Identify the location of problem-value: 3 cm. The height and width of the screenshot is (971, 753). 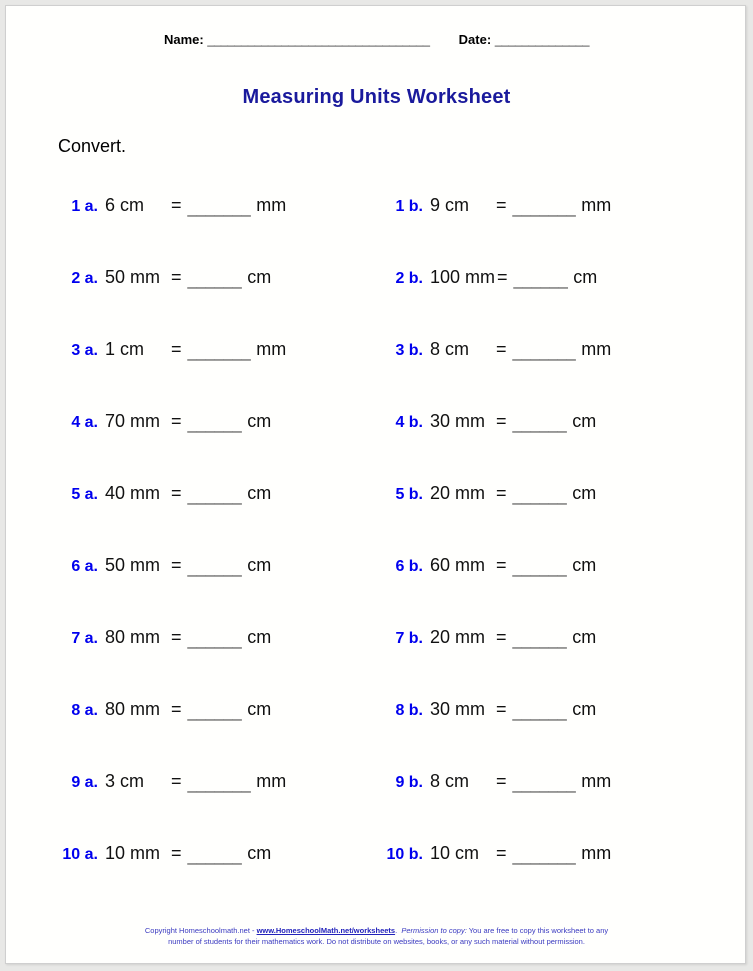
(125, 781).